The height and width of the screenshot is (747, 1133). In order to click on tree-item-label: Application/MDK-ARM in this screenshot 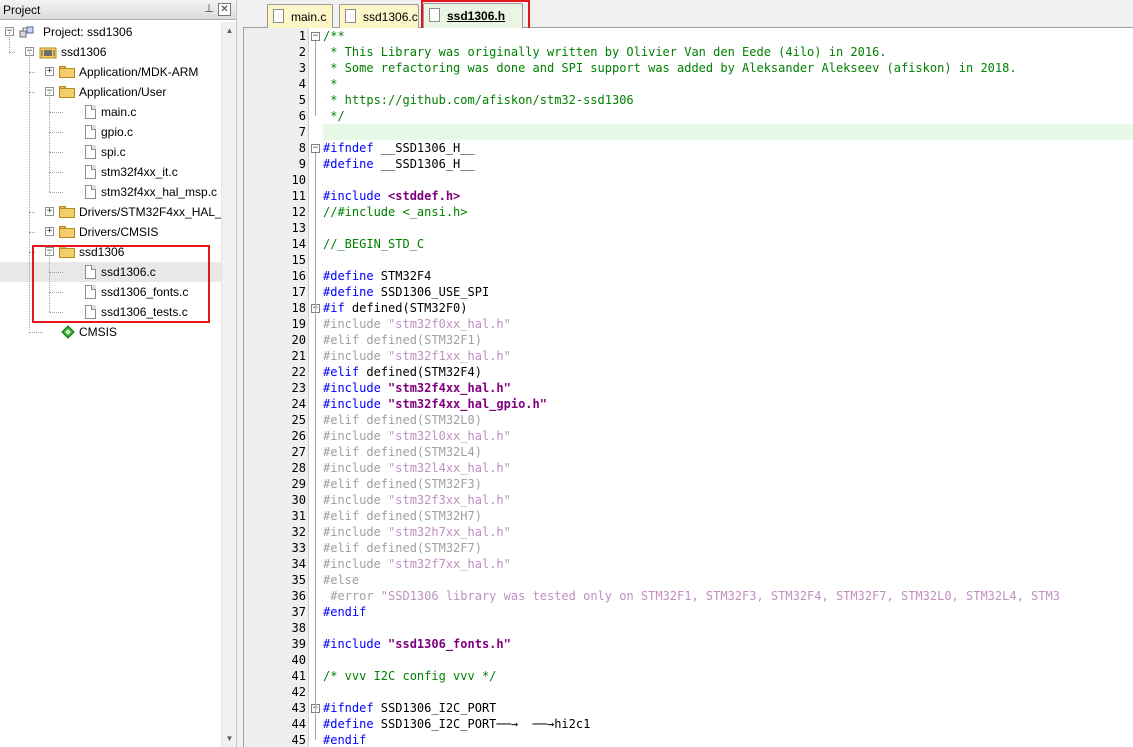, I will do `click(139, 72)`.